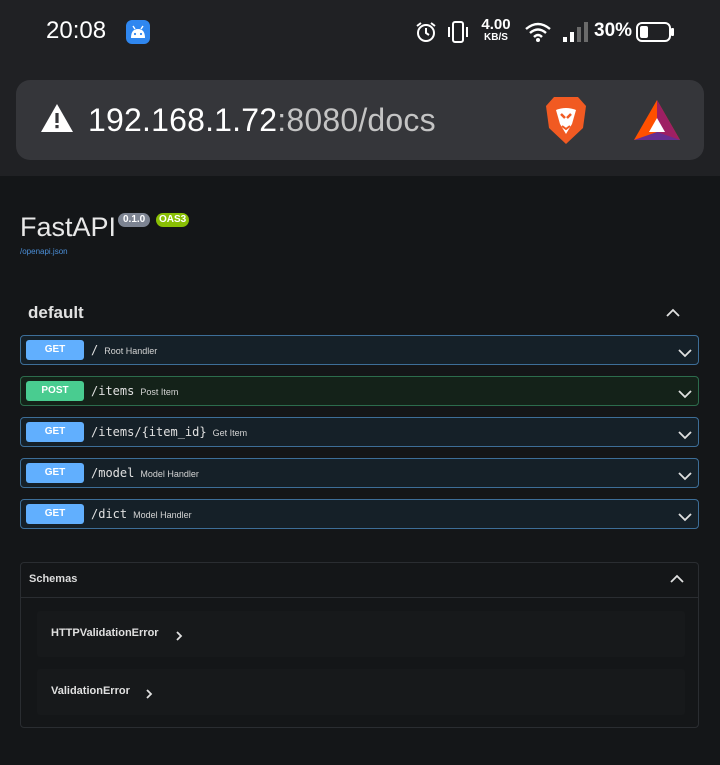 The image size is (720, 765). What do you see at coordinates (657, 122) in the screenshot?
I see `brave-rewards-icon` at bounding box center [657, 122].